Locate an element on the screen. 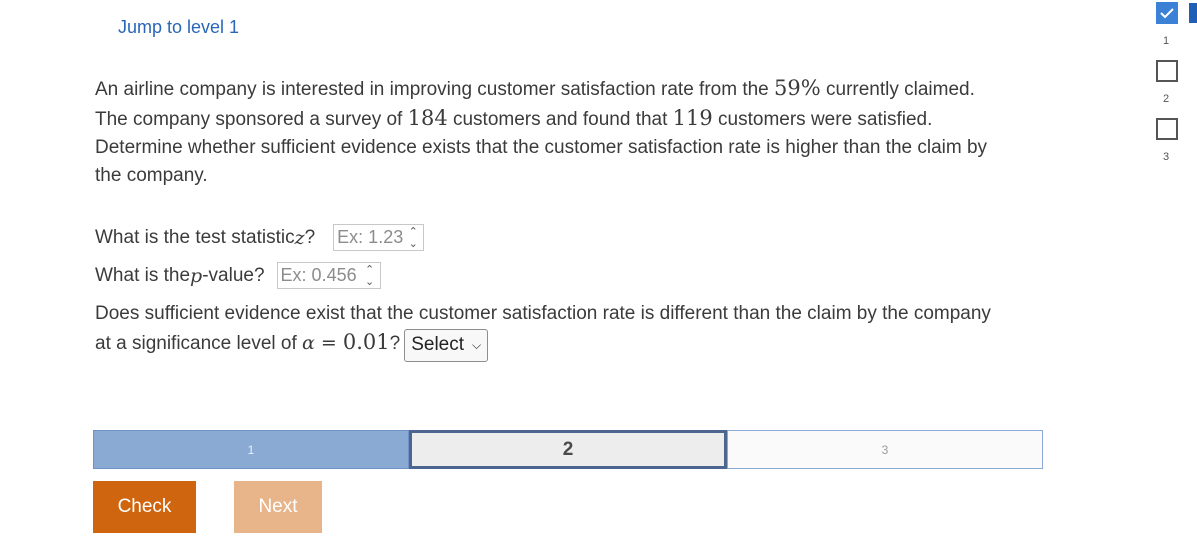  collapse-rail-icon is located at coordinates (1193, 13).